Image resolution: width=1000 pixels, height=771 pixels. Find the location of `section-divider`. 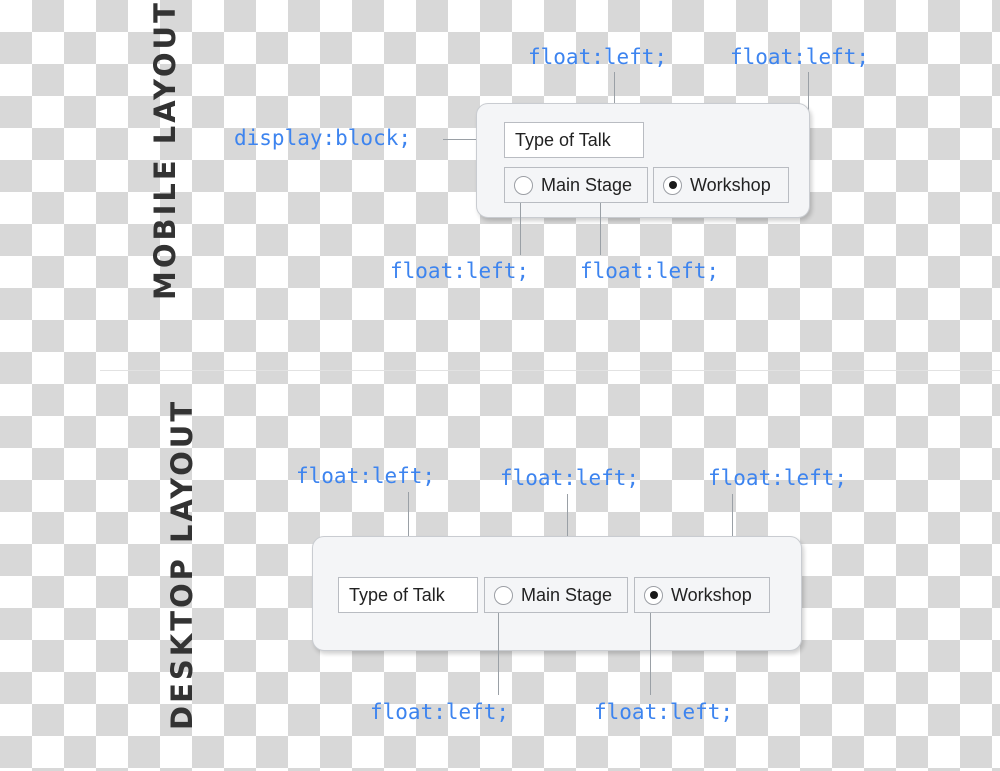

section-divider is located at coordinates (550, 370).